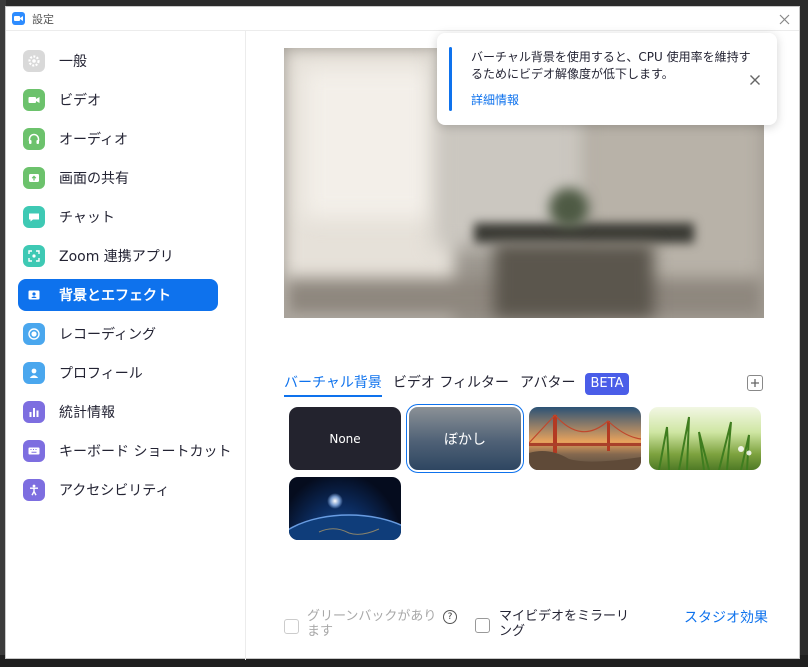  What do you see at coordinates (101, 374) in the screenshot?
I see `sidebar-item-label: プロフィール` at bounding box center [101, 374].